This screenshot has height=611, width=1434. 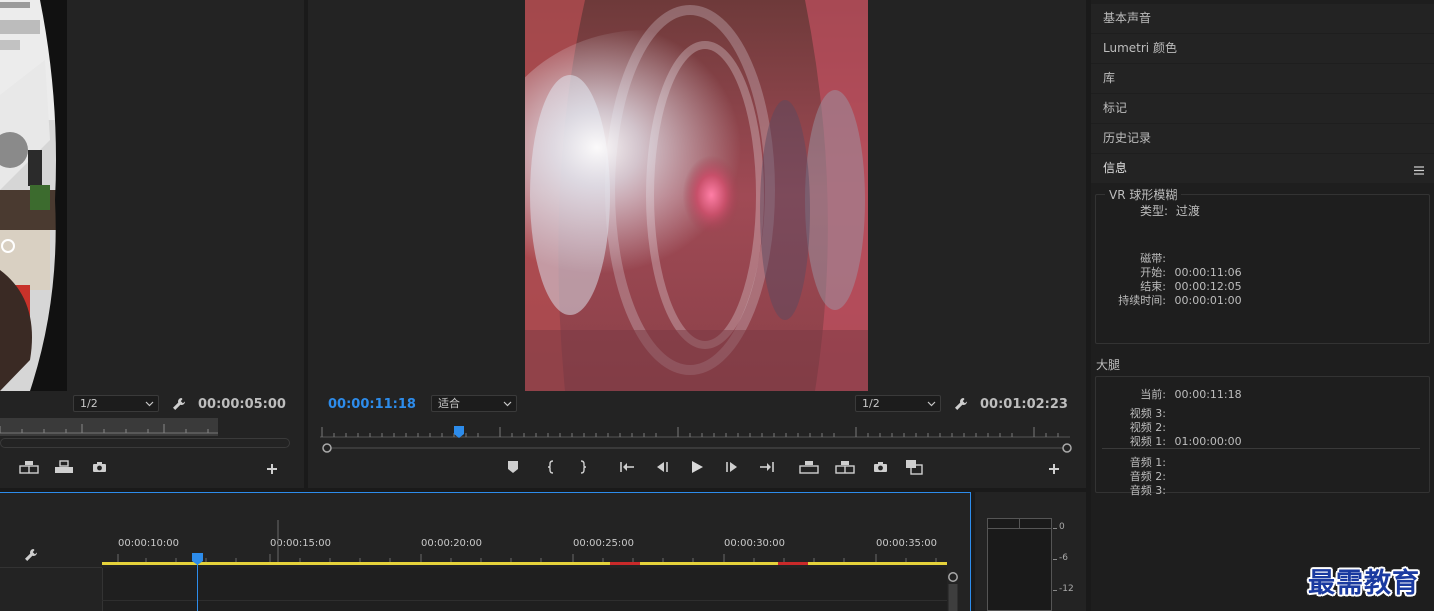 What do you see at coordinates (662, 467) in the screenshot?
I see `step-back-icon` at bounding box center [662, 467].